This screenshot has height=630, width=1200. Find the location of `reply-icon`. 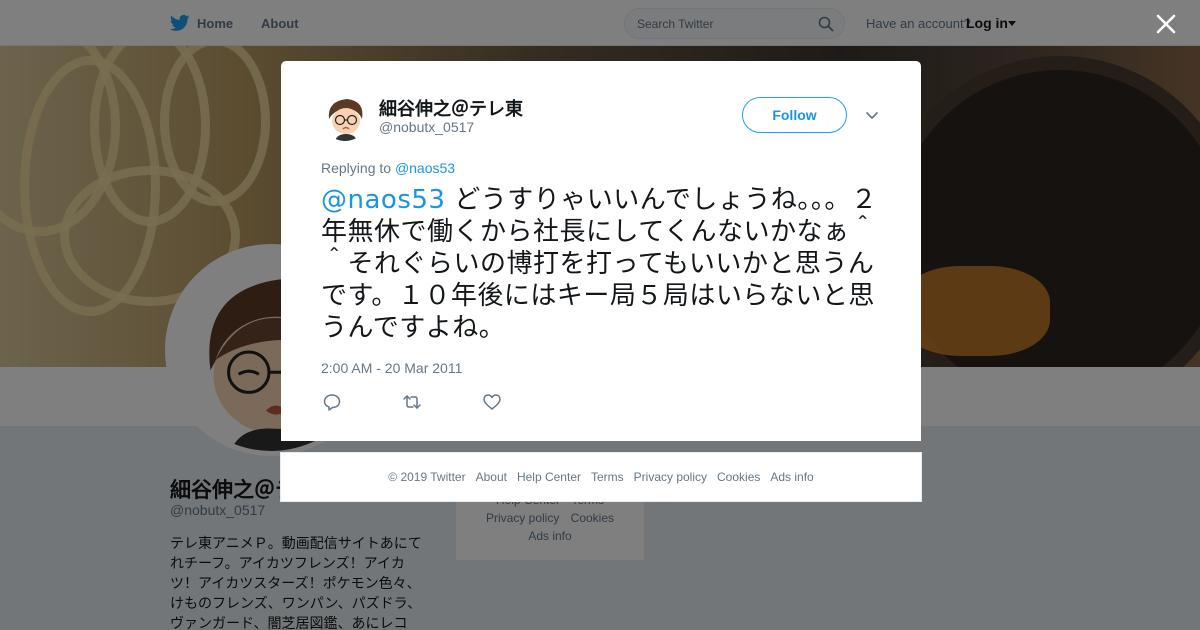

reply-icon is located at coordinates (332, 402).